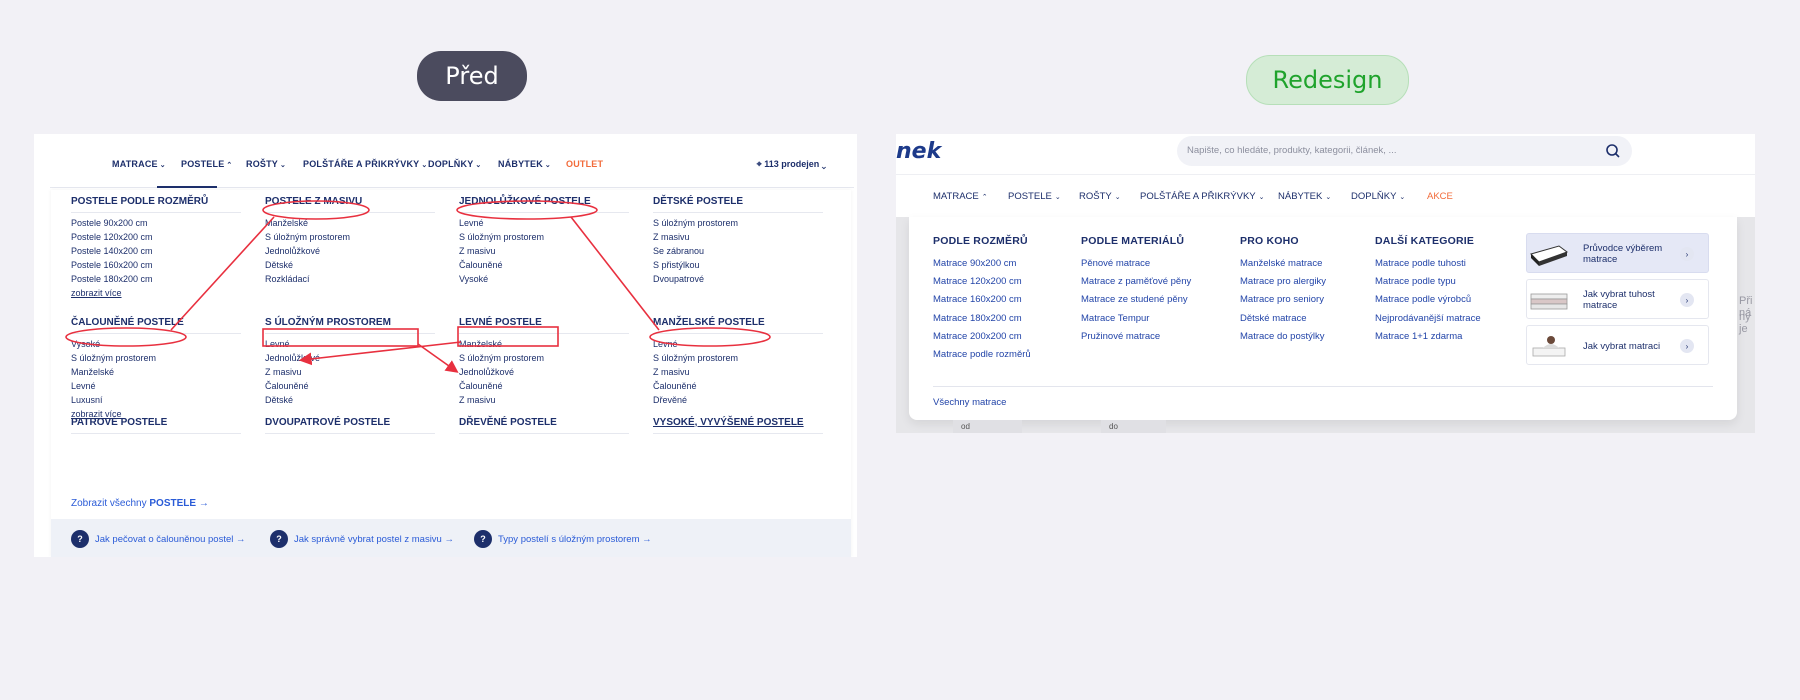  I want to click on search-icon, so click(1613, 151).